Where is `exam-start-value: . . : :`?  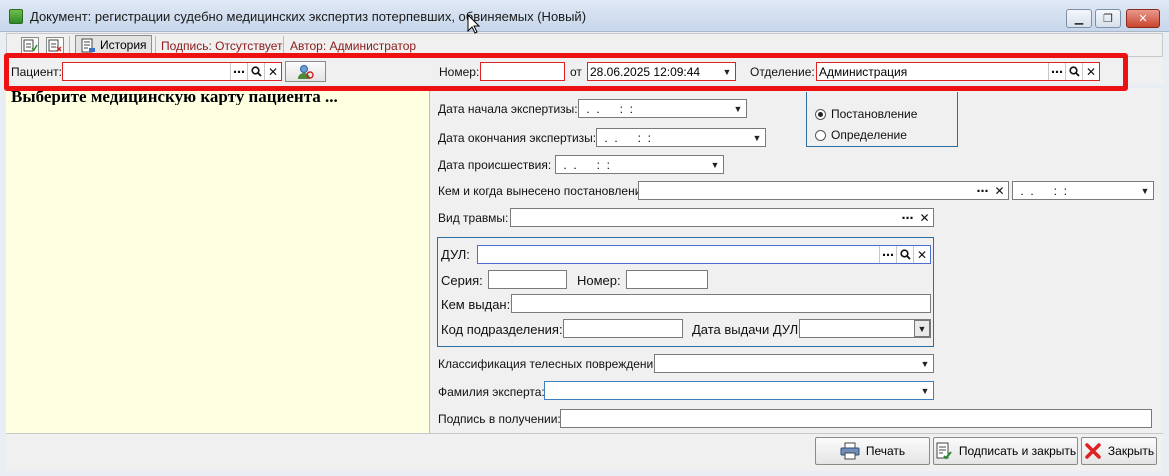
exam-start-value: . . : : is located at coordinates (608, 108).